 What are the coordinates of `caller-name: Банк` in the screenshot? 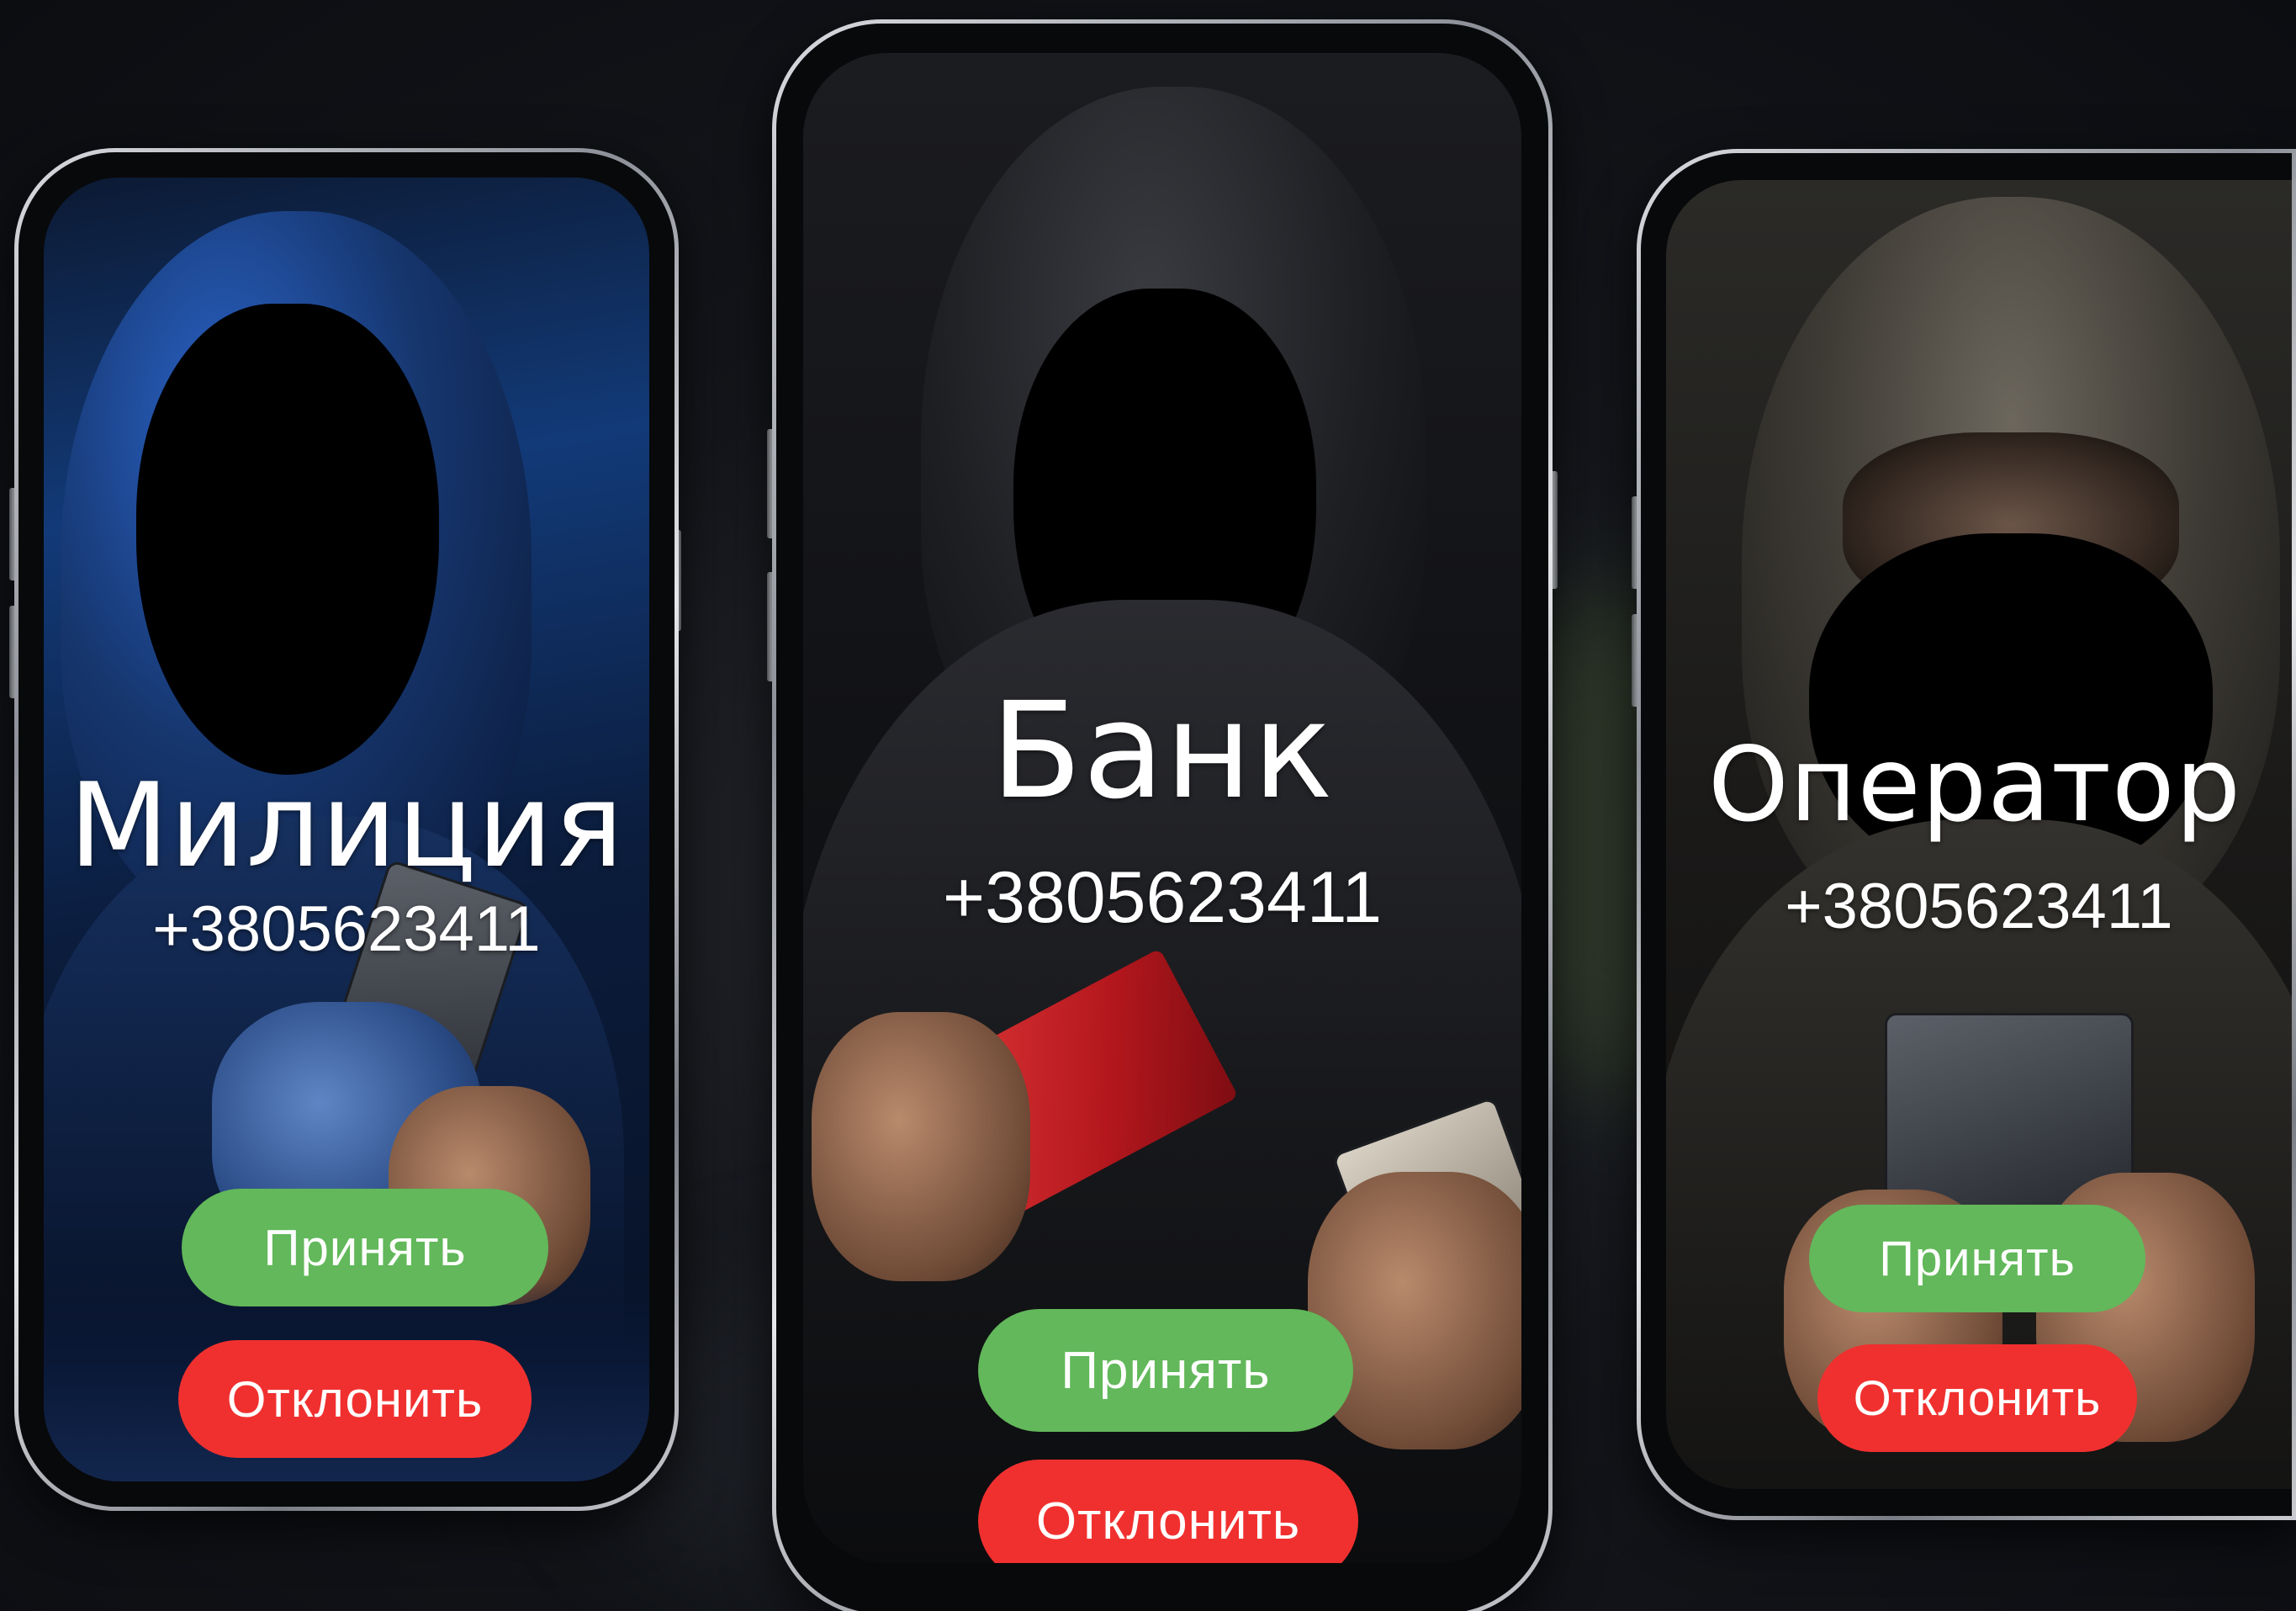 It's located at (1162, 751).